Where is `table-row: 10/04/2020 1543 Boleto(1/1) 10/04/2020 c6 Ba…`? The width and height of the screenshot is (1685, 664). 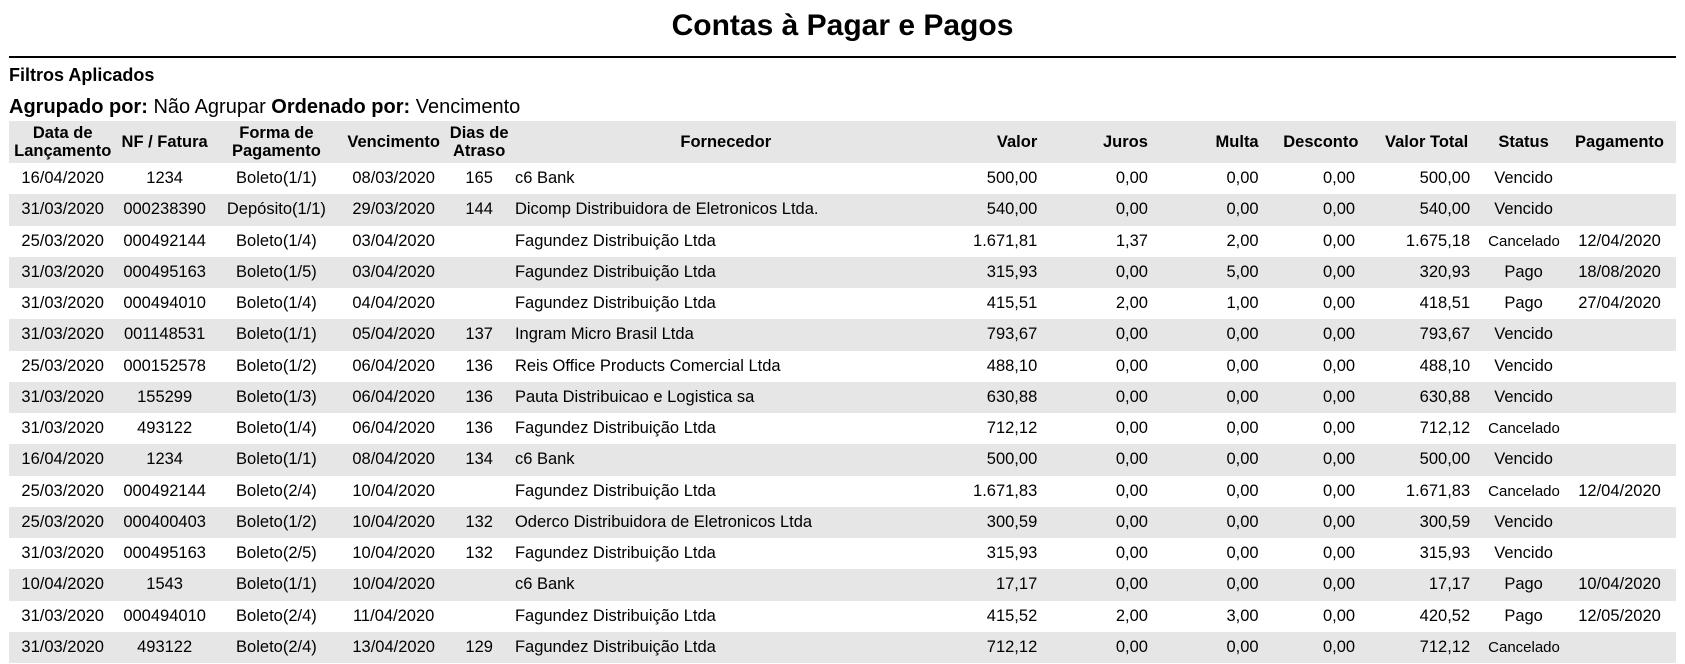
table-row: 10/04/2020 1543 Boleto(1/1) 10/04/2020 c6 Ba… is located at coordinates (842, 585).